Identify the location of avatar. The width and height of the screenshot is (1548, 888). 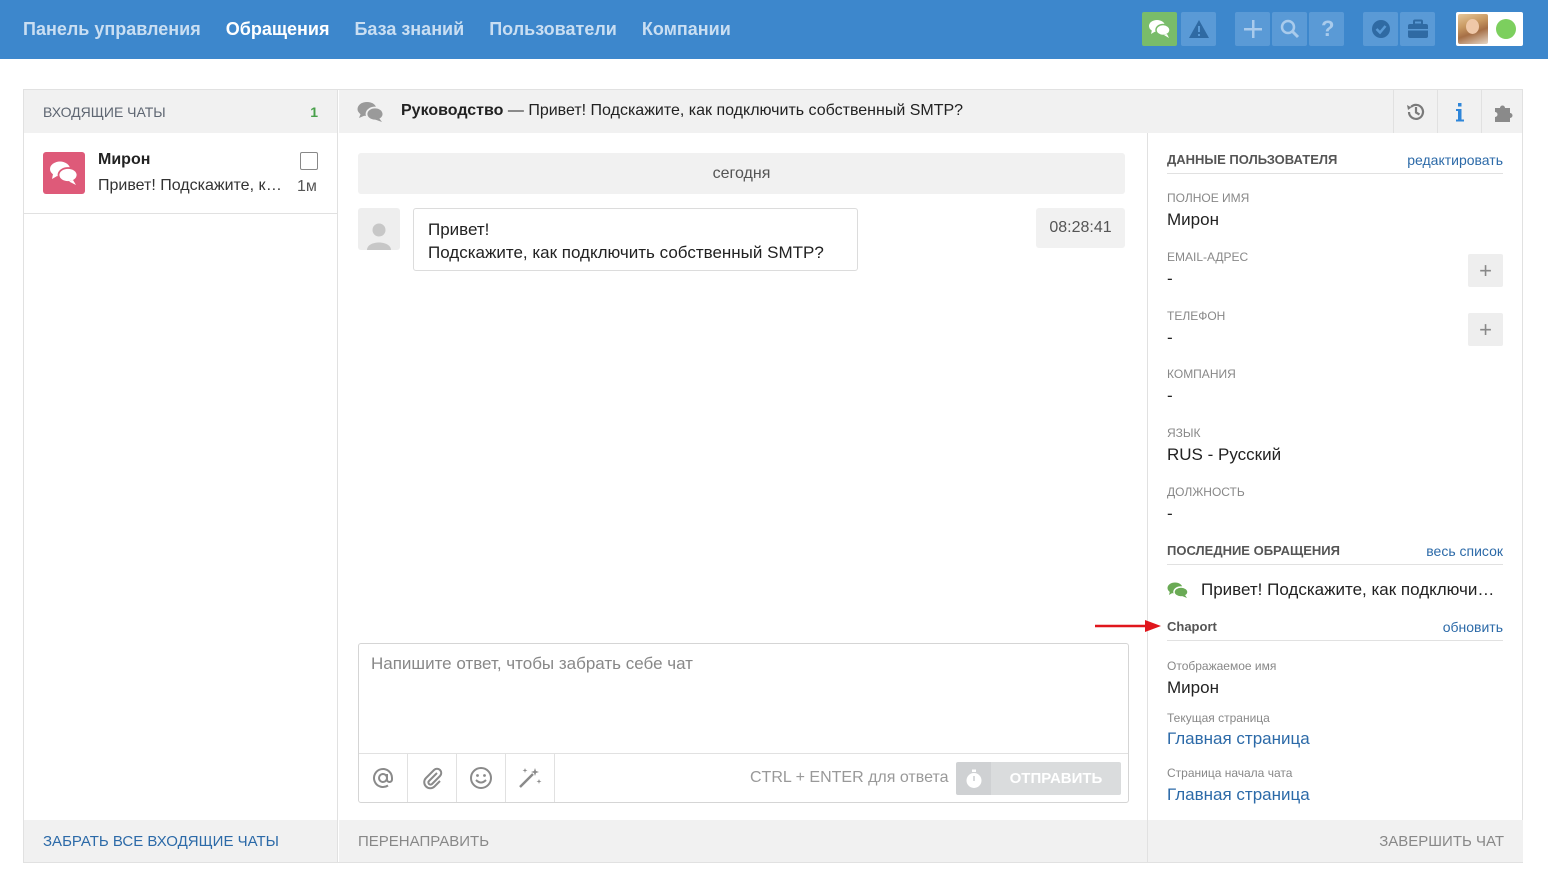
(1473, 29).